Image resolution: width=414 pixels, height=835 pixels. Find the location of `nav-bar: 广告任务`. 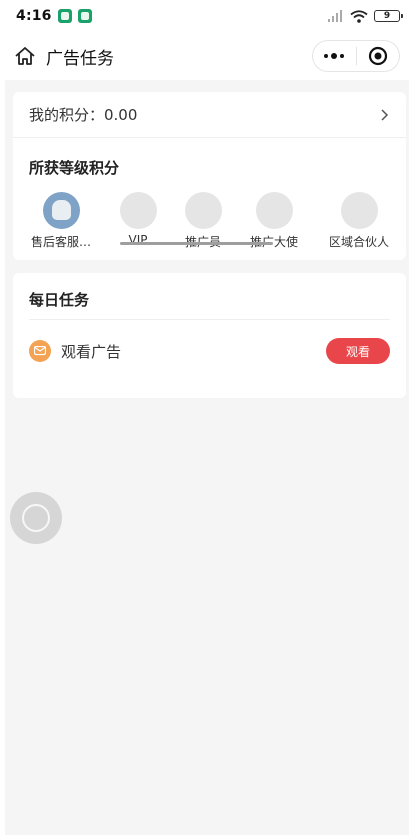

nav-bar: 广告任务 is located at coordinates (207, 56).